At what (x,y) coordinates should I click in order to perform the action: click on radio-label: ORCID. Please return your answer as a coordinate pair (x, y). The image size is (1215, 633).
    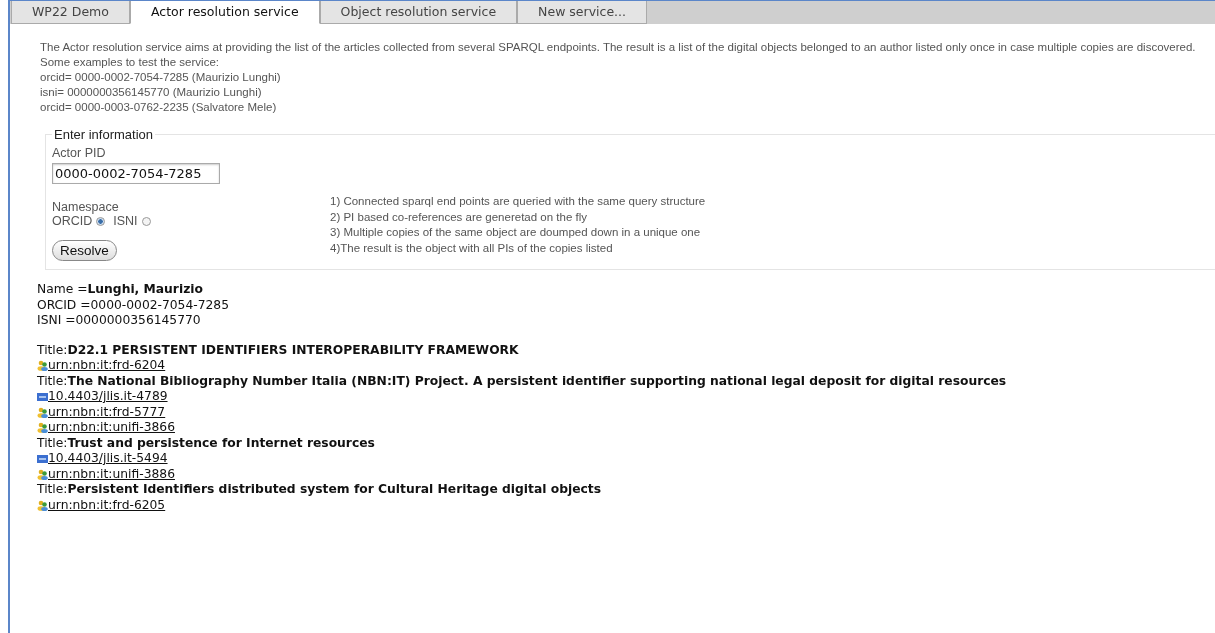
    Looking at the image, I should click on (72, 221).